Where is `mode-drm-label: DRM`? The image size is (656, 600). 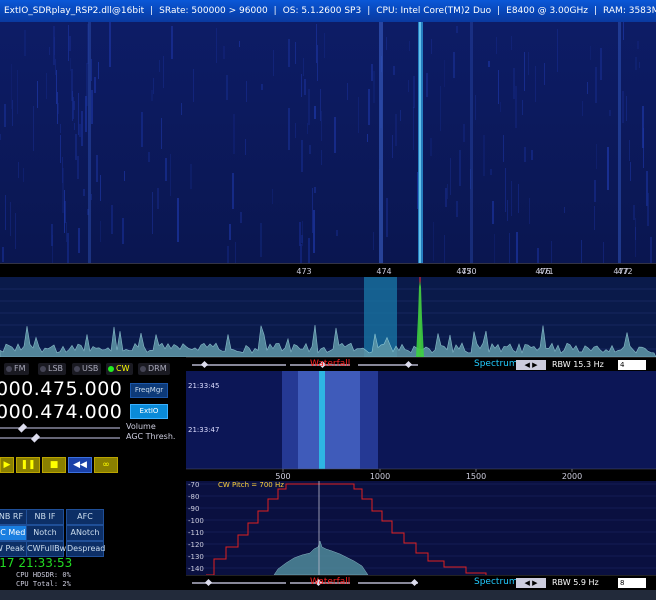
mode-drm-label: DRM is located at coordinates (157, 368).